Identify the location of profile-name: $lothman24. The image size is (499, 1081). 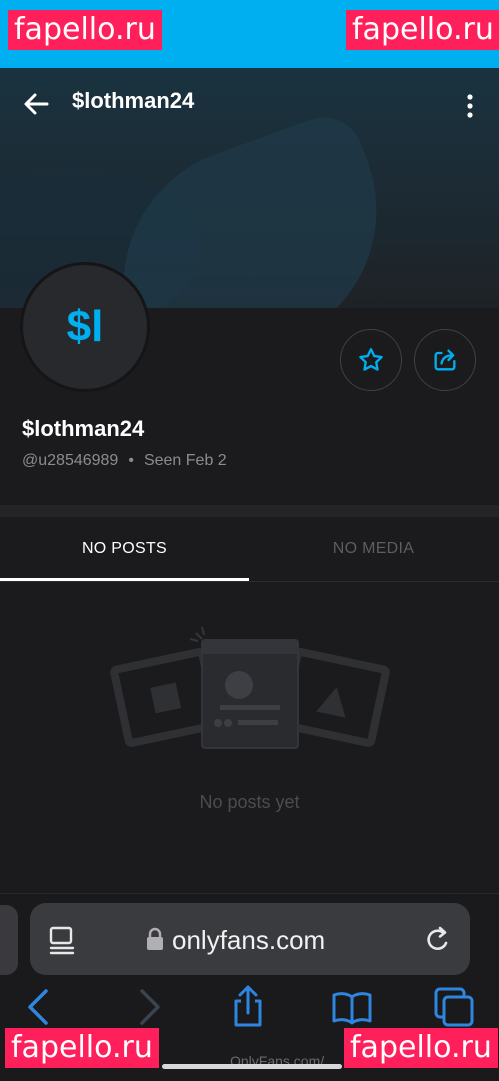
(83, 428).